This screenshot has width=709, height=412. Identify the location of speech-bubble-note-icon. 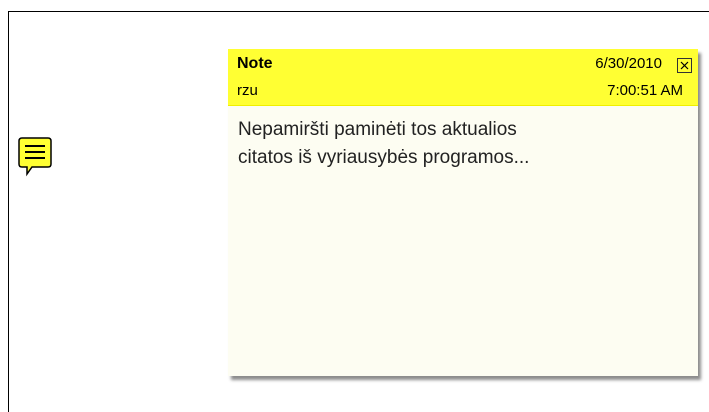
(35, 162).